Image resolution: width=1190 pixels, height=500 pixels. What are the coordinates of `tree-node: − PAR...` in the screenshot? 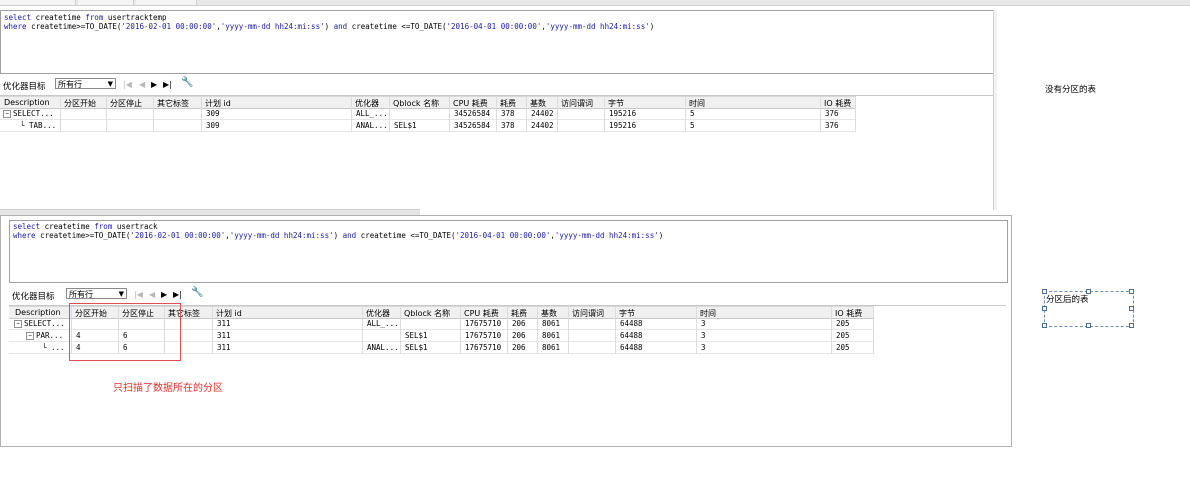 It's located at (44, 335).